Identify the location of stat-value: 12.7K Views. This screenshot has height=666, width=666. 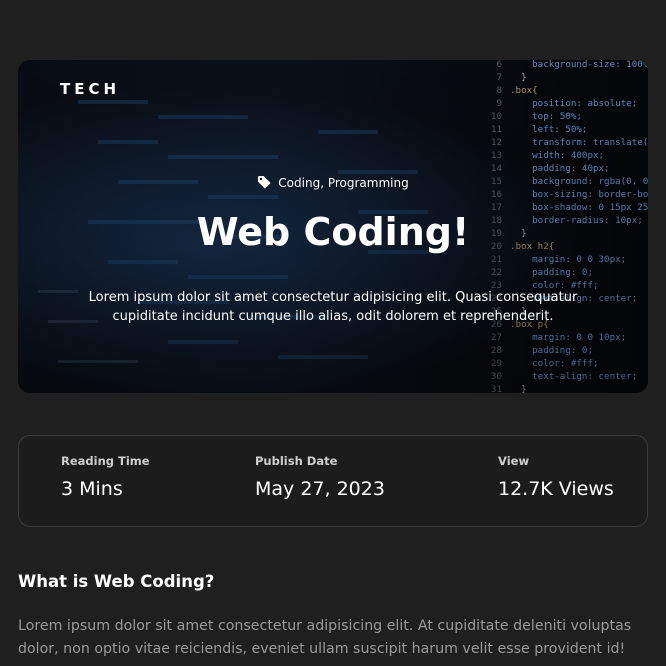
(556, 489).